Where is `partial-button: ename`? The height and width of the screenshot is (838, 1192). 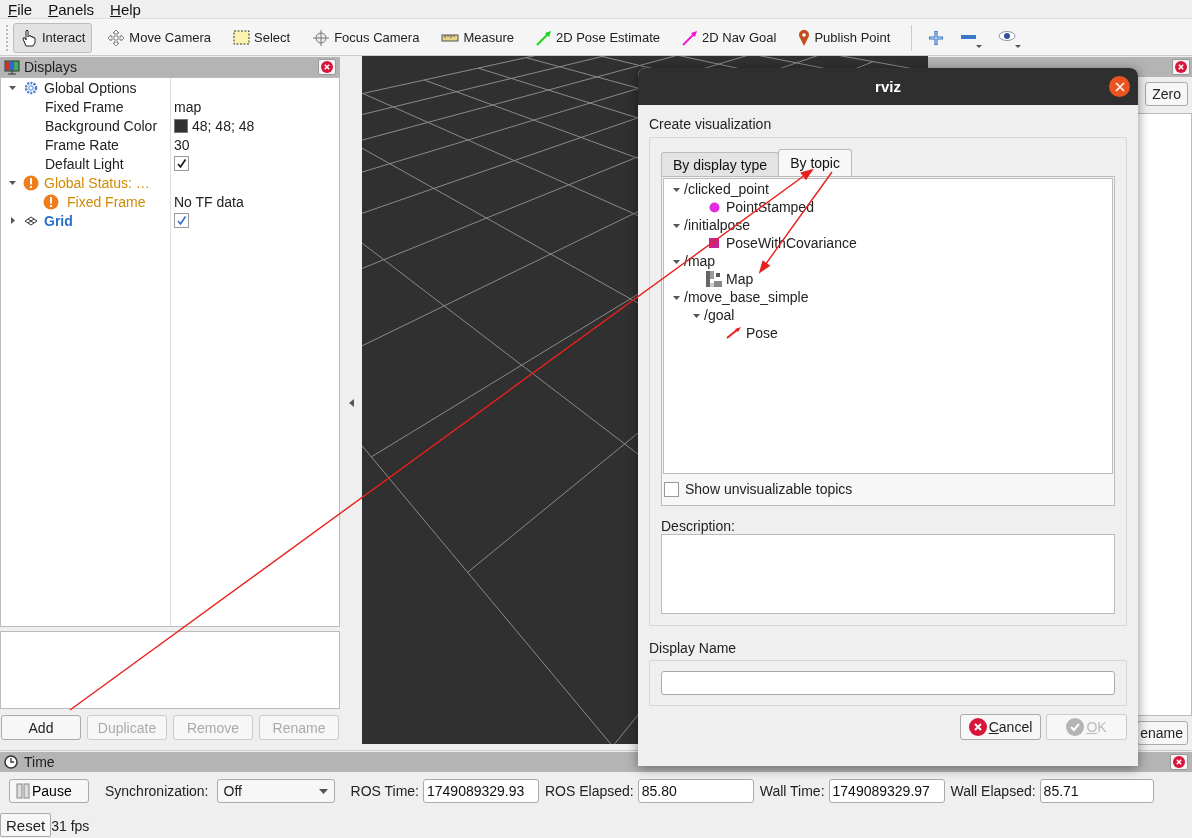 partial-button: ename is located at coordinates (1162, 733).